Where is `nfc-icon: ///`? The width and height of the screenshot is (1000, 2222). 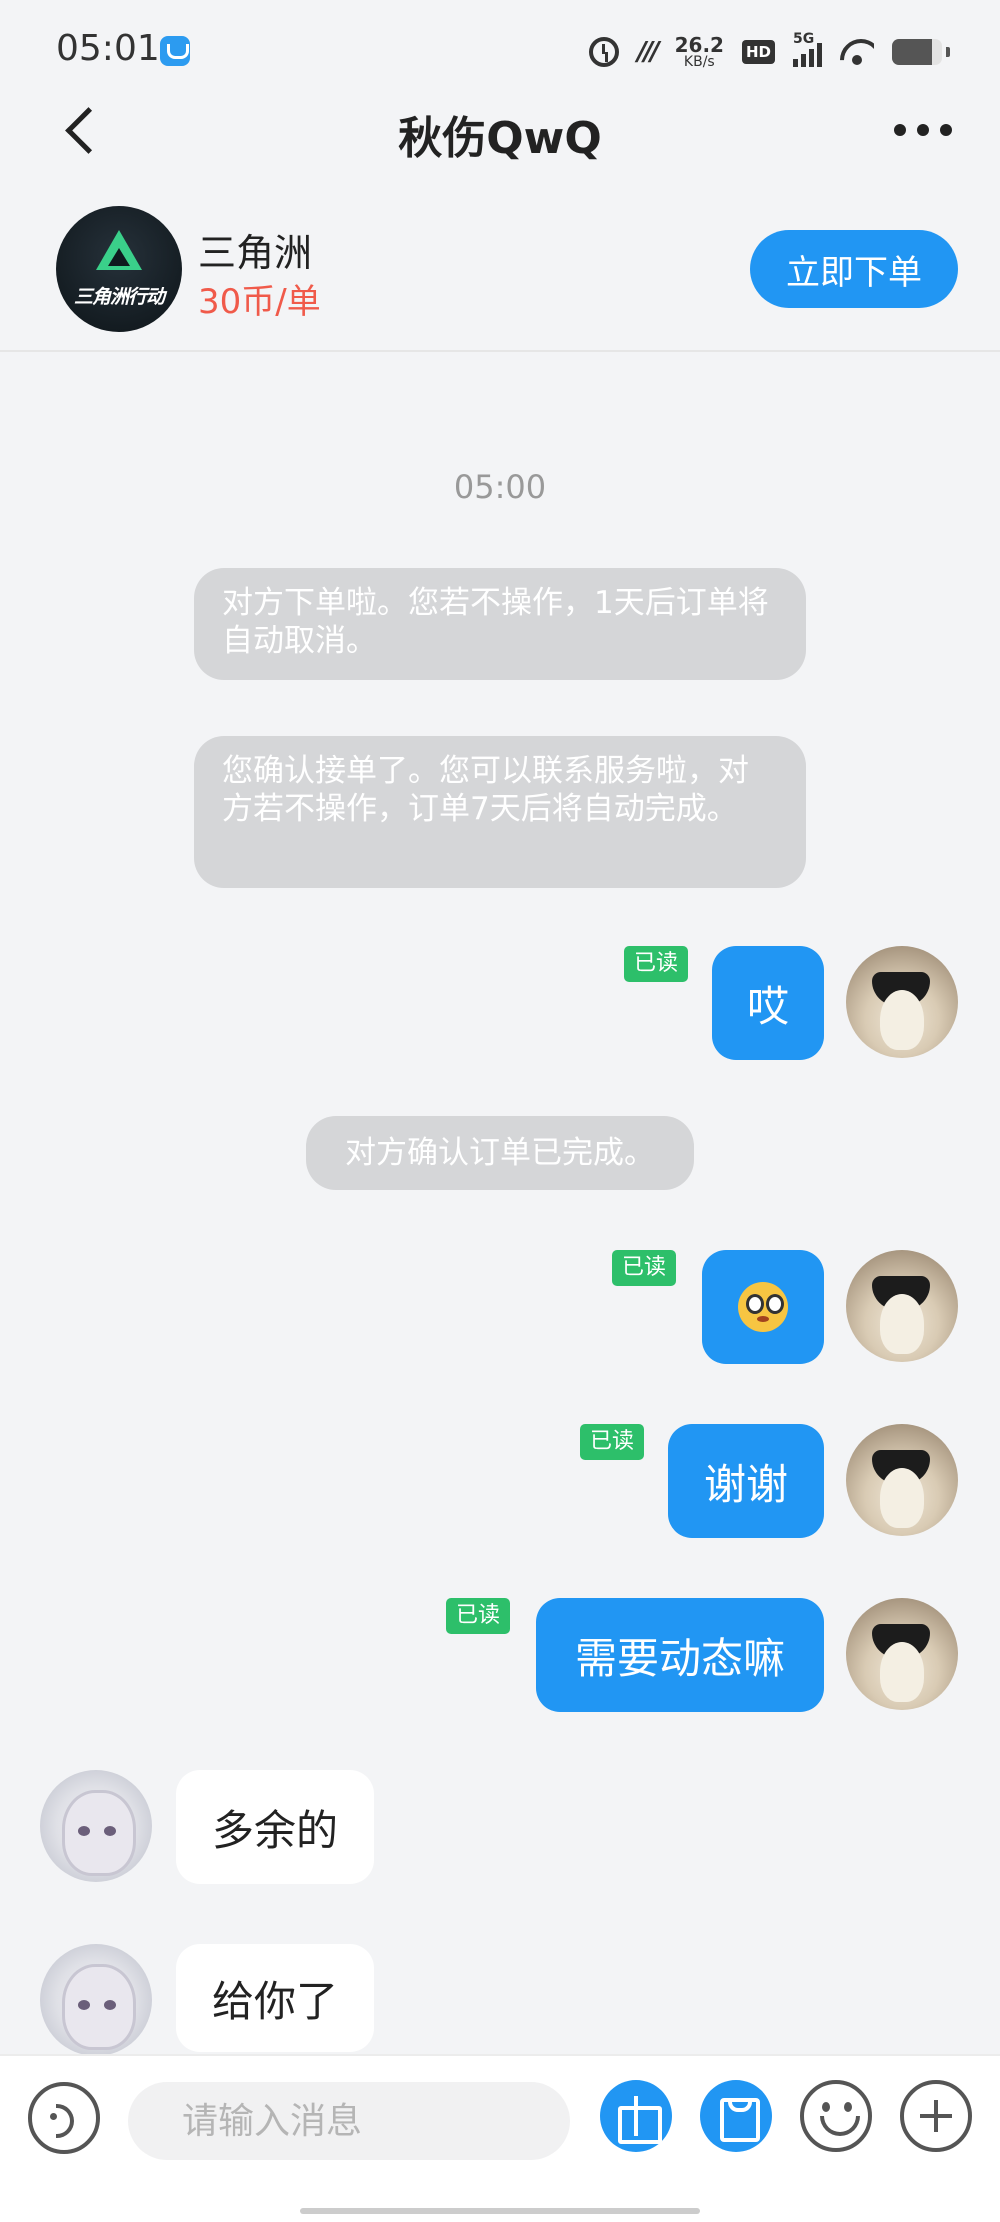
nfc-icon: /// is located at coordinates (648, 52).